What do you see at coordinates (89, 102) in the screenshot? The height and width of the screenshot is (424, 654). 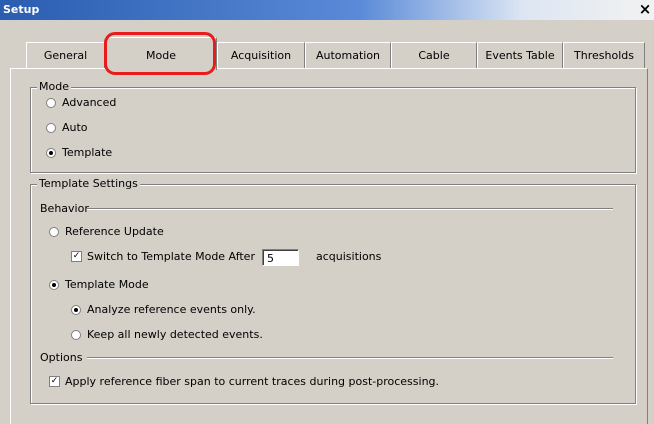 I see `radio-advanced-label: Advanced` at bounding box center [89, 102].